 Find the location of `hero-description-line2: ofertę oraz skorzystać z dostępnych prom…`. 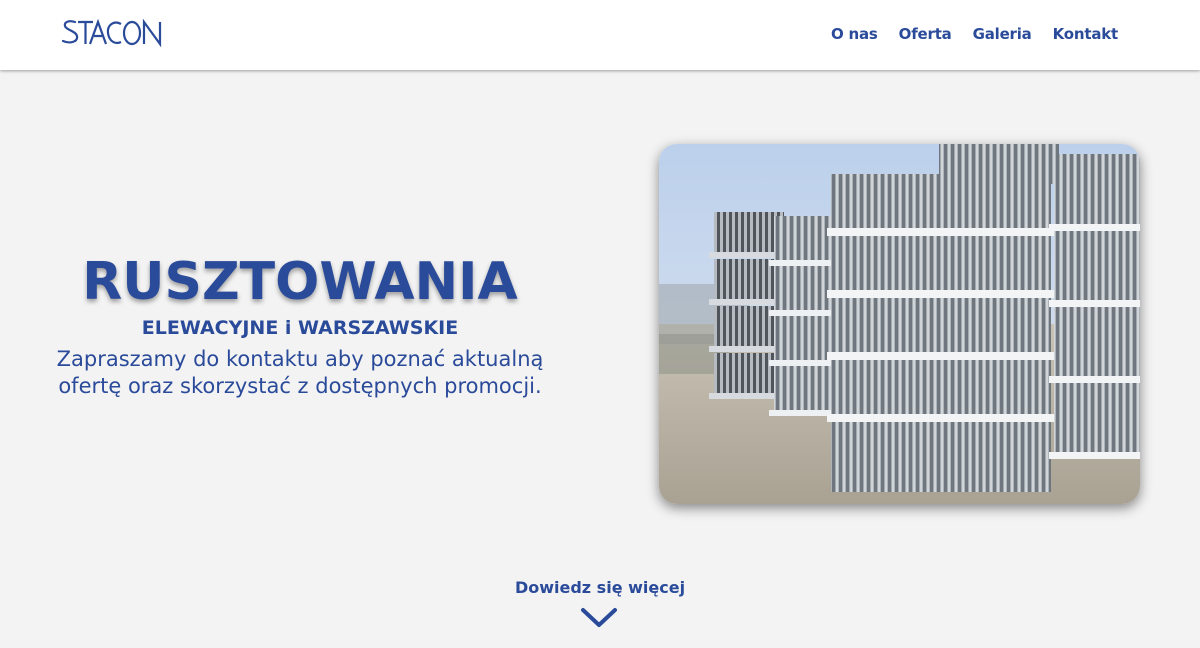

hero-description-line2: ofertę oraz skorzystać z dostępnych prom… is located at coordinates (300, 386).